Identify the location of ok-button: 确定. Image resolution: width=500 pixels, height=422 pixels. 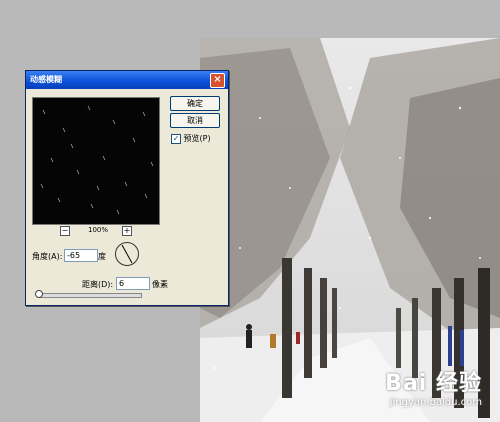
(195, 103).